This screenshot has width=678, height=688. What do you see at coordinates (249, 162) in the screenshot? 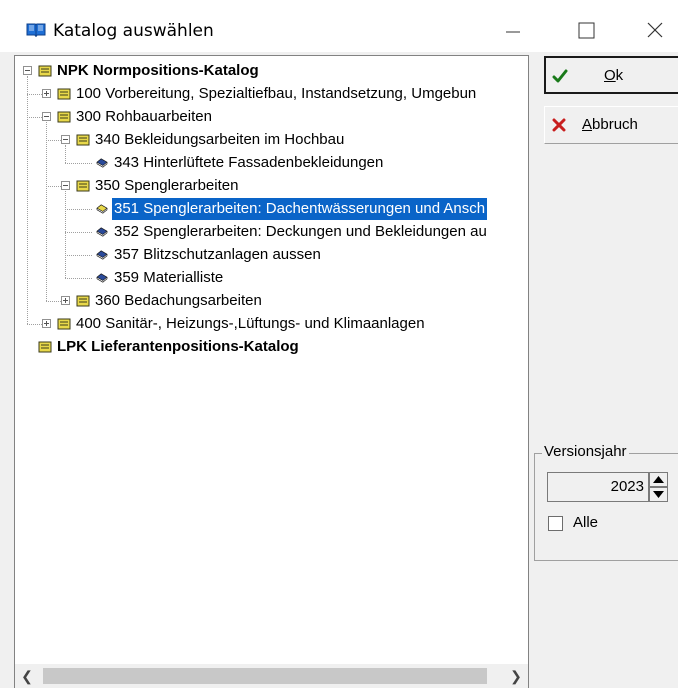
I see `tree-item-label: 343 Hinterlüftete Fassadenbekleidungen` at bounding box center [249, 162].